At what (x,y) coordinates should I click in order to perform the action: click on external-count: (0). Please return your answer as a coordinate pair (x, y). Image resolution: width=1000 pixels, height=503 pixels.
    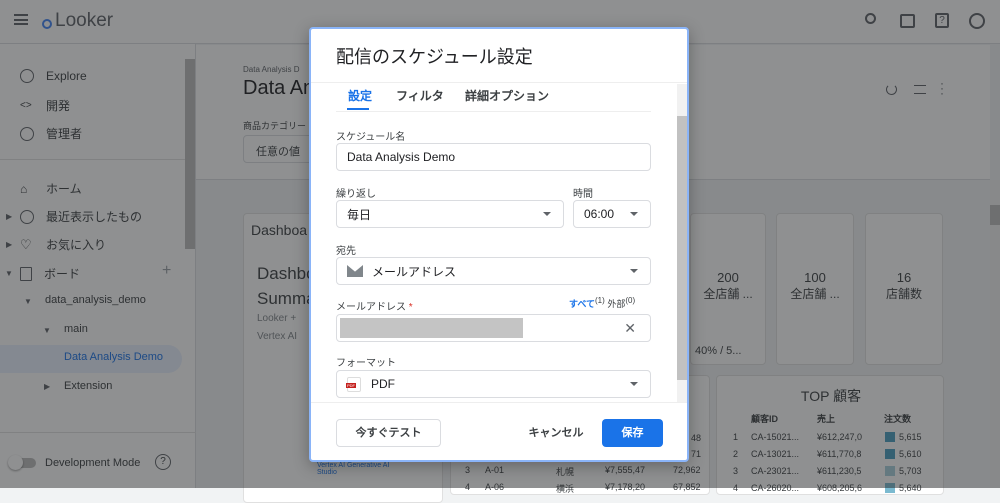
    Looking at the image, I should click on (630, 300).